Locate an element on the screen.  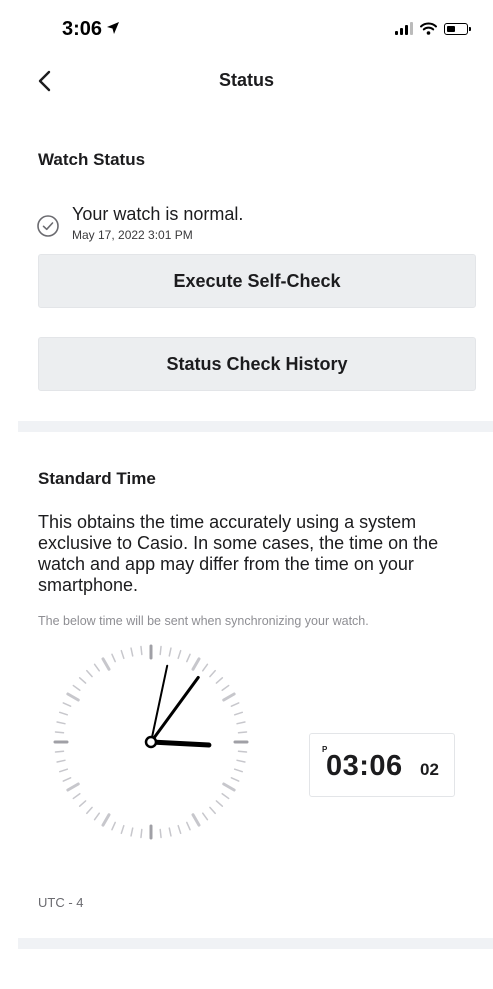
digital-seconds: 02 is located at coordinates (429, 769).